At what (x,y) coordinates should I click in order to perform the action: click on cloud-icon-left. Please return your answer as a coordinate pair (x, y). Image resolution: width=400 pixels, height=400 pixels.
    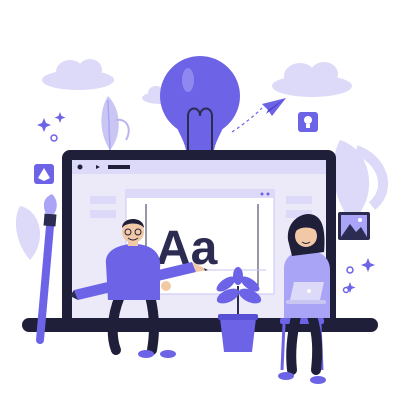
    Looking at the image, I should click on (78, 74).